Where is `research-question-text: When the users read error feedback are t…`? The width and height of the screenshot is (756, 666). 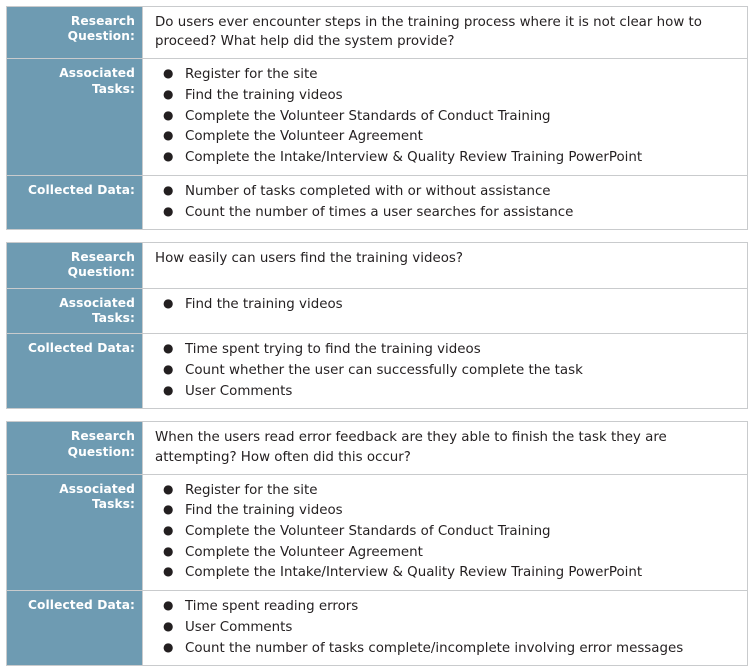
research-question-text: When the users read error feedback are t… is located at coordinates (411, 447).